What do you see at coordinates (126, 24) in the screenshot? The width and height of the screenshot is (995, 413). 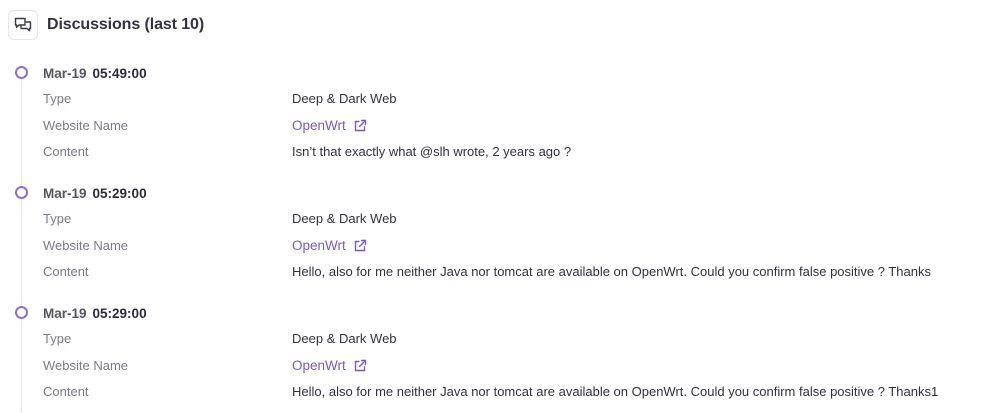 I see `page-title: Discussions (last 10)` at bounding box center [126, 24].